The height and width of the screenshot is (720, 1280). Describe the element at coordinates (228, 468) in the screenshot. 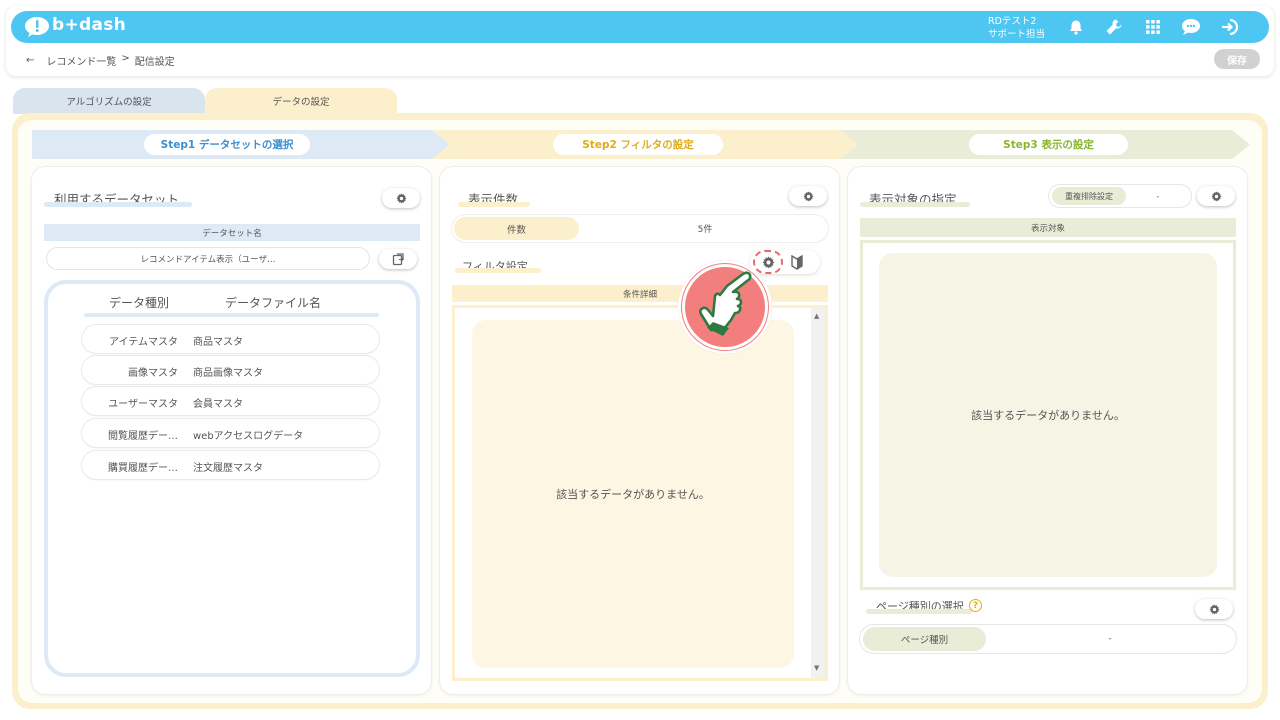

I see `row-file: 注文履歴マスタ` at that location.